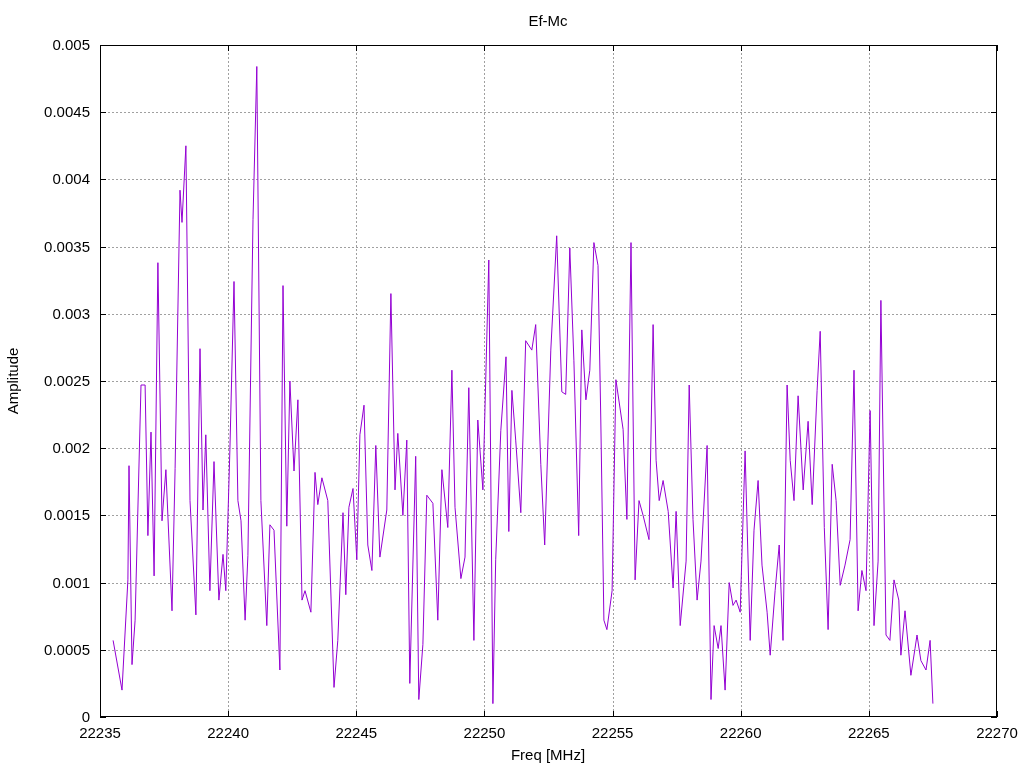  Describe the element at coordinates (740, 732) in the screenshot. I see `x-tick-label: 22260` at that location.